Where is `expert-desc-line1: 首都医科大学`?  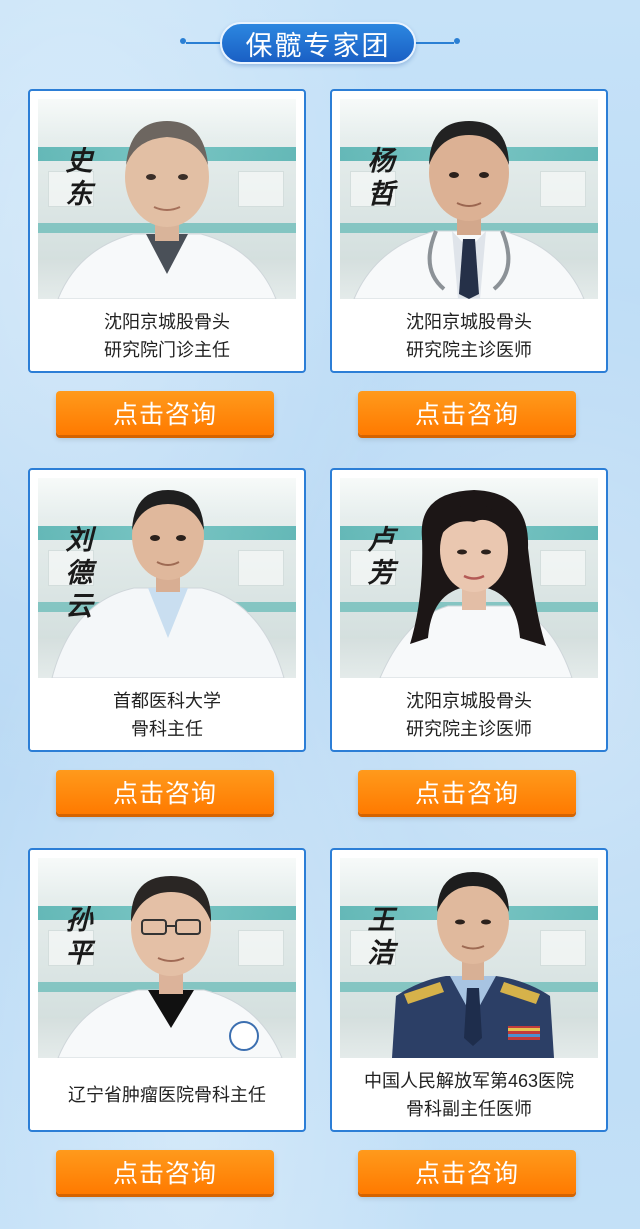
expert-desc-line1: 首都医科大学 is located at coordinates (167, 701).